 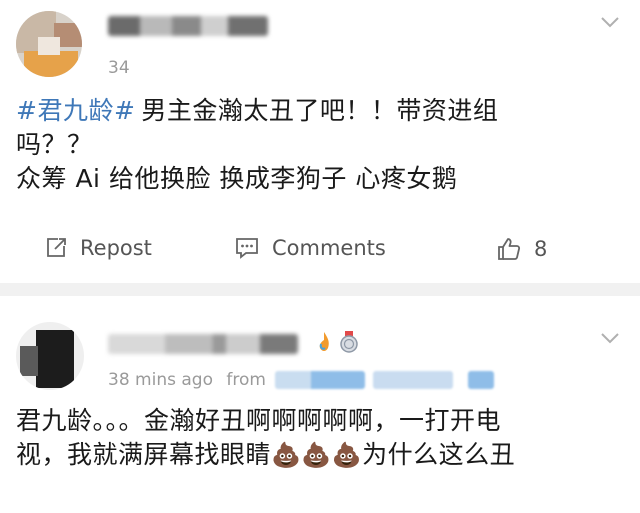 What do you see at coordinates (237, 178) in the screenshot?
I see `content-line: 众筹 Ai 给他换脸 换成李狗子 心疼女鹅` at bounding box center [237, 178].